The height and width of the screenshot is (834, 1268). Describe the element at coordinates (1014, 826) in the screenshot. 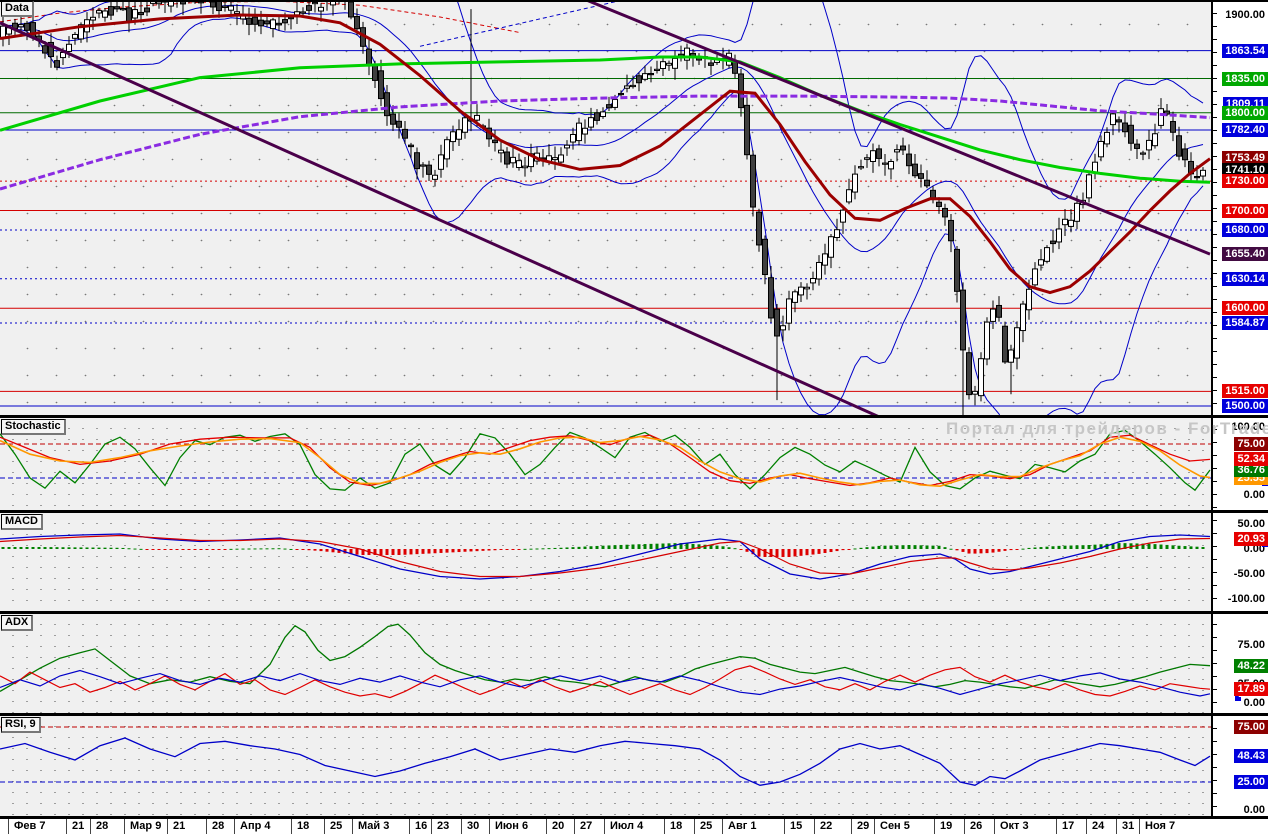

I see `date-label: Окт 3` at that location.